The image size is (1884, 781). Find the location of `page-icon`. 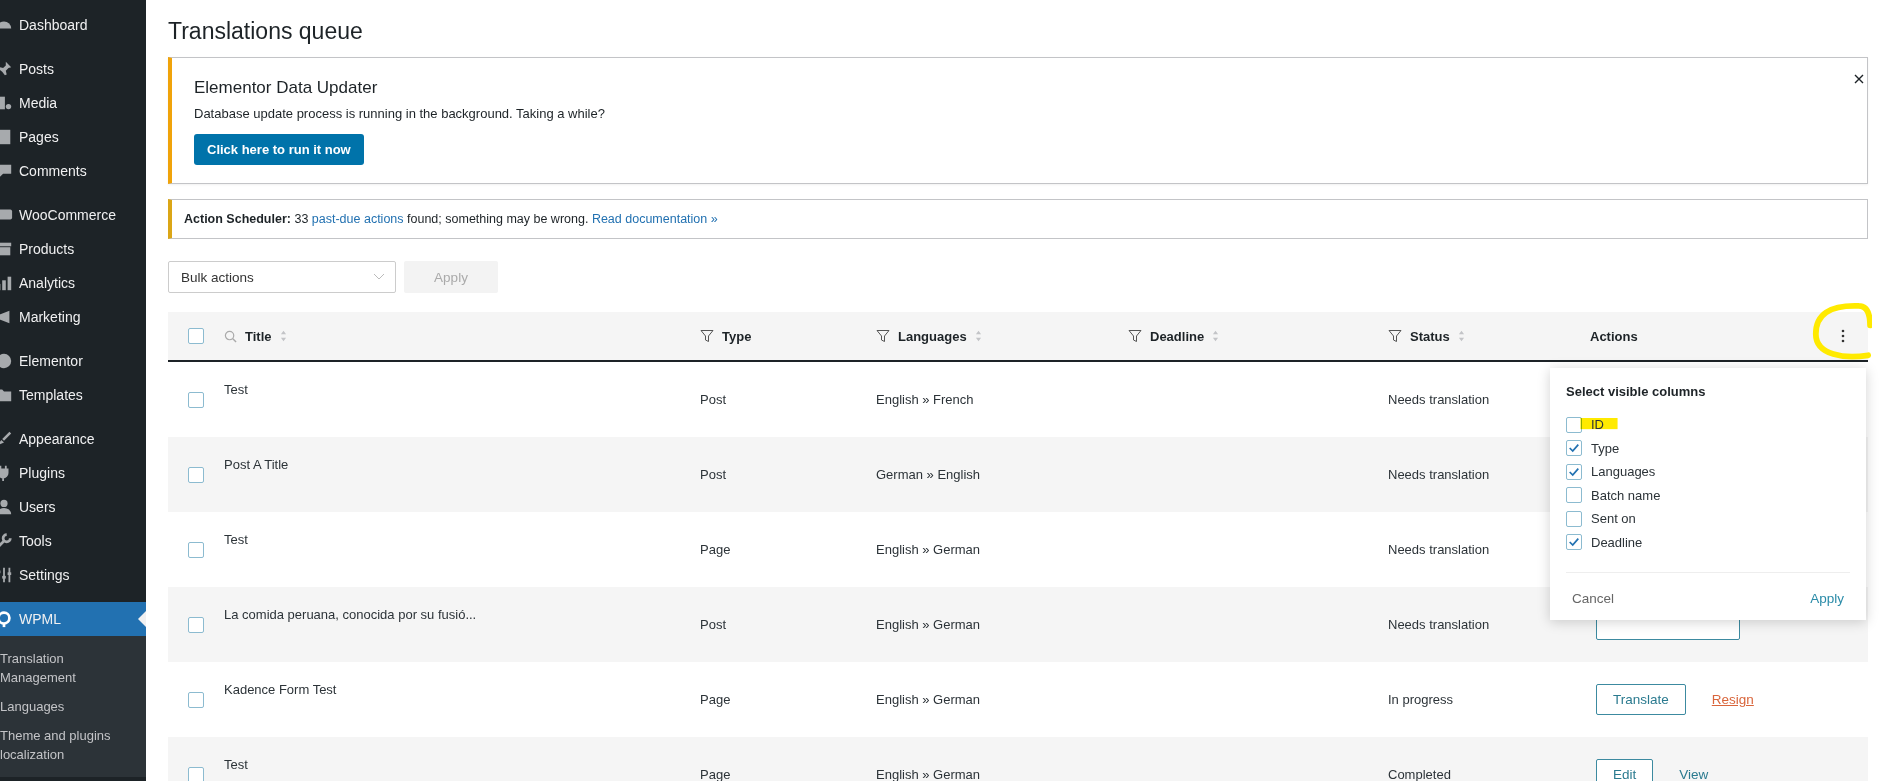

page-icon is located at coordinates (6, 137).